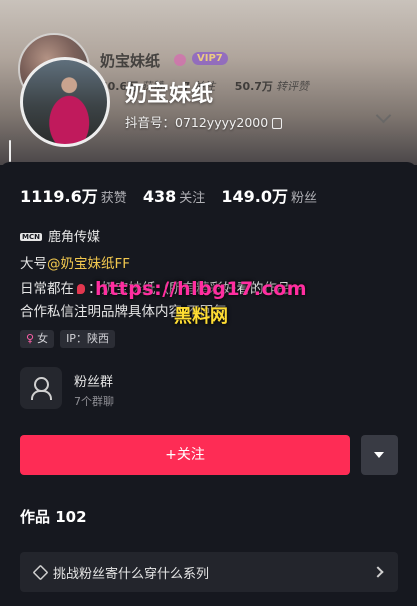  Describe the element at coordinates (201, 316) in the screenshot. I see `watermark-name: 黑料网` at that location.